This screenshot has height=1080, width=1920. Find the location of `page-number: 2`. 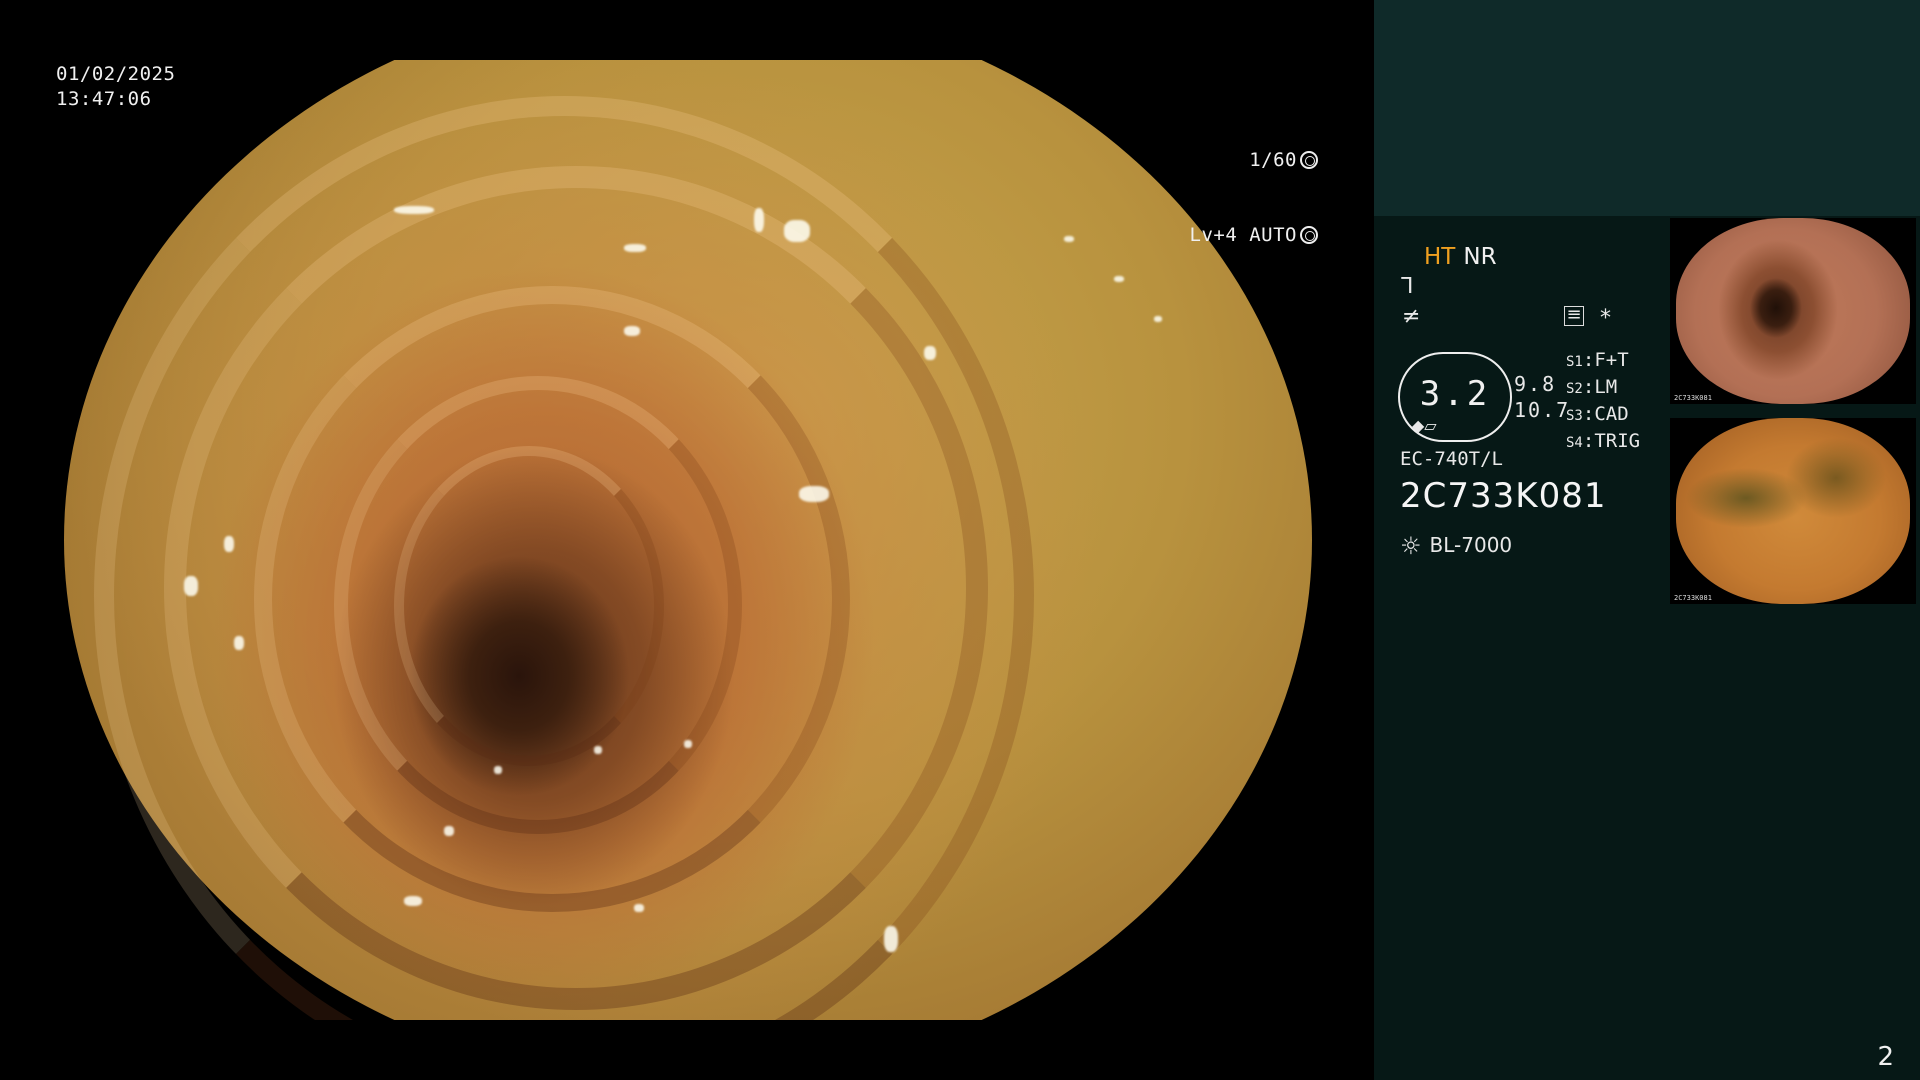

page-number: 2 is located at coordinates (1885, 1057).